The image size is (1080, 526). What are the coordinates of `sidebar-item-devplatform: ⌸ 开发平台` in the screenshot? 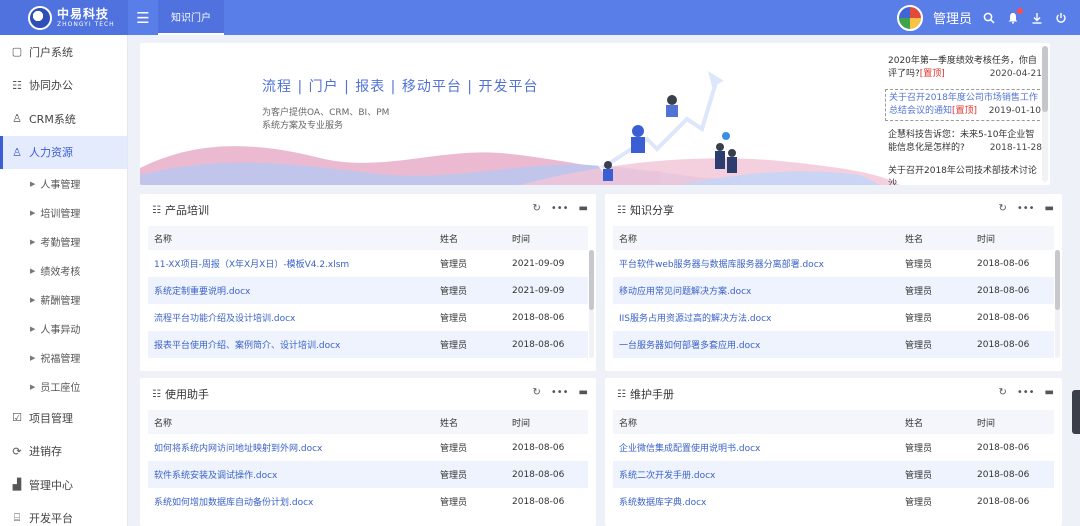 It's located at (63, 514).